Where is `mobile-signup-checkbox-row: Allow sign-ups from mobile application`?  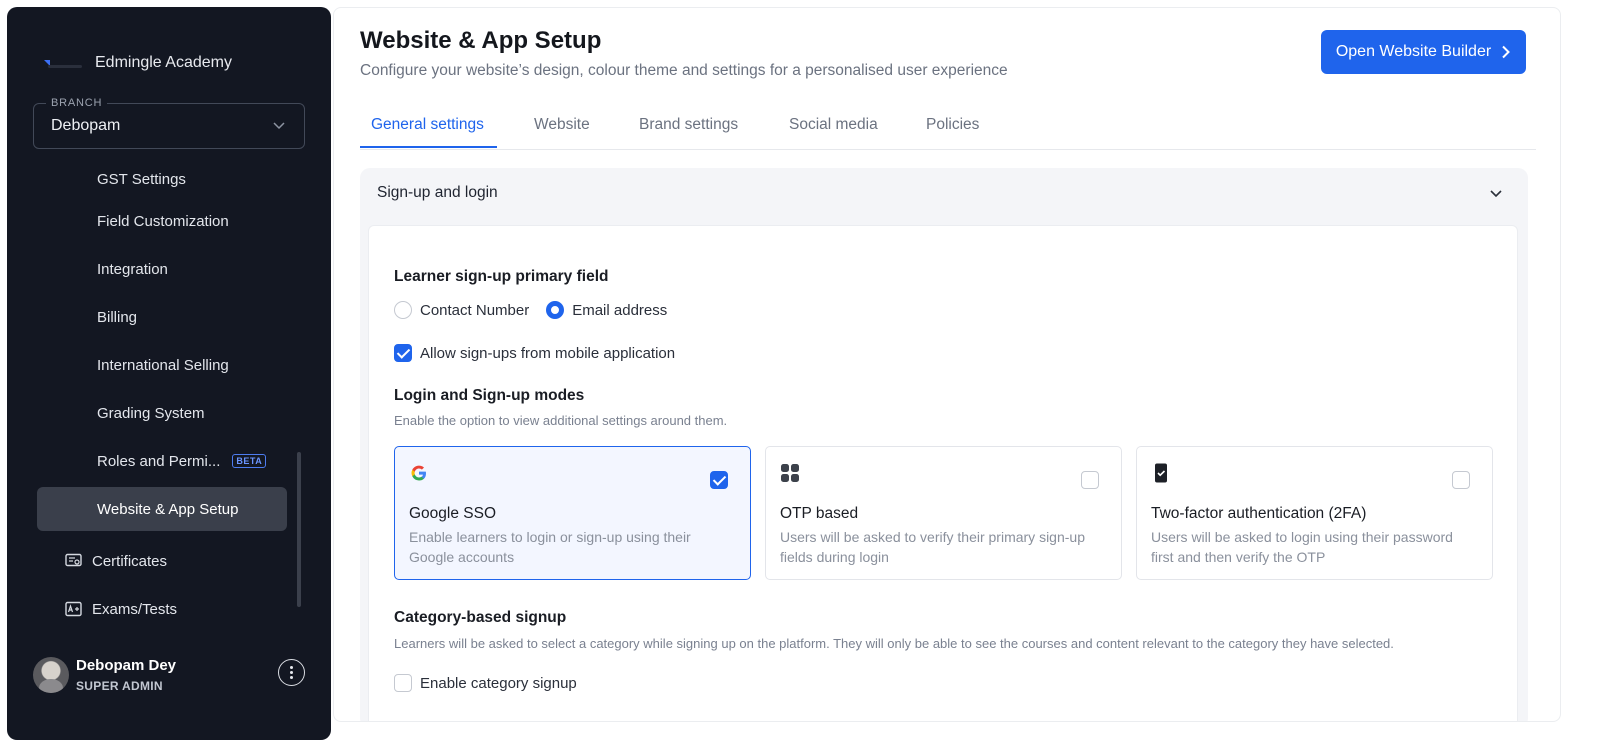
mobile-signup-checkbox-row: Allow sign-ups from mobile application is located at coordinates (534, 353).